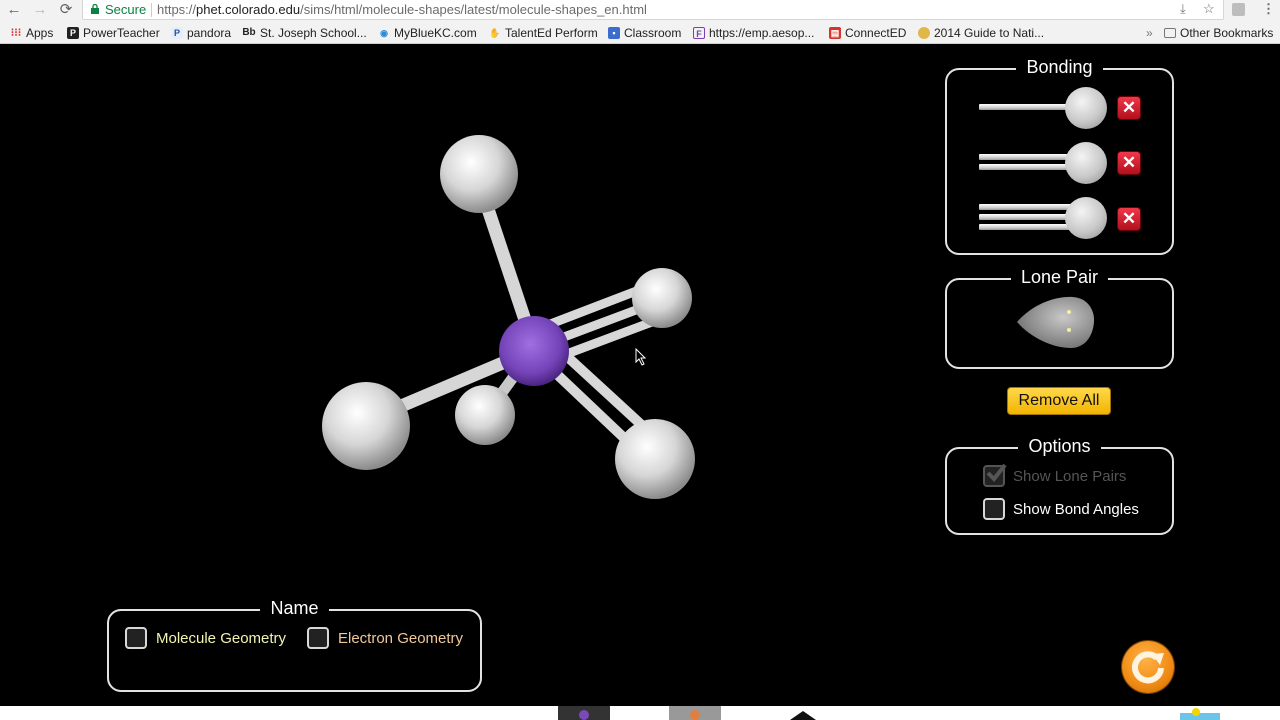 The height and width of the screenshot is (720, 1280). What do you see at coordinates (73, 33) in the screenshot?
I see `powerteacher-icon: P` at bounding box center [73, 33].